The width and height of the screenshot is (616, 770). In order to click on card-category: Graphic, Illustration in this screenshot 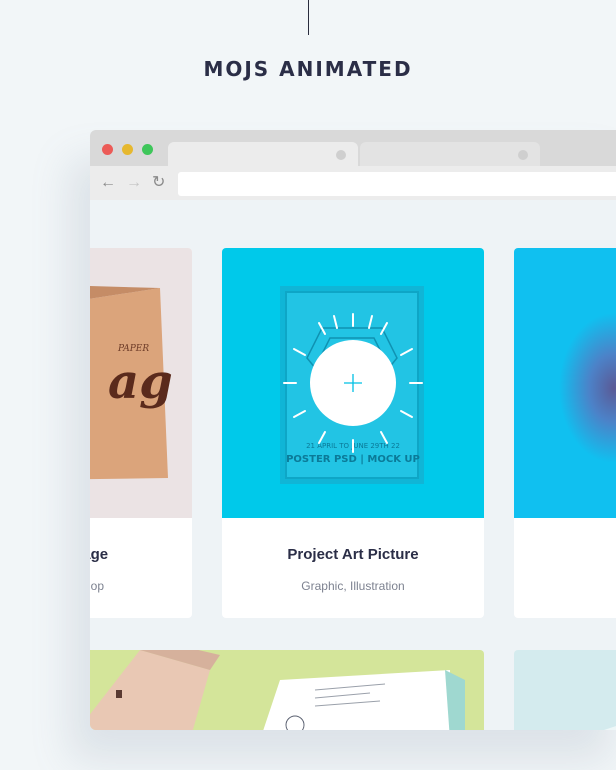, I will do `click(353, 586)`.